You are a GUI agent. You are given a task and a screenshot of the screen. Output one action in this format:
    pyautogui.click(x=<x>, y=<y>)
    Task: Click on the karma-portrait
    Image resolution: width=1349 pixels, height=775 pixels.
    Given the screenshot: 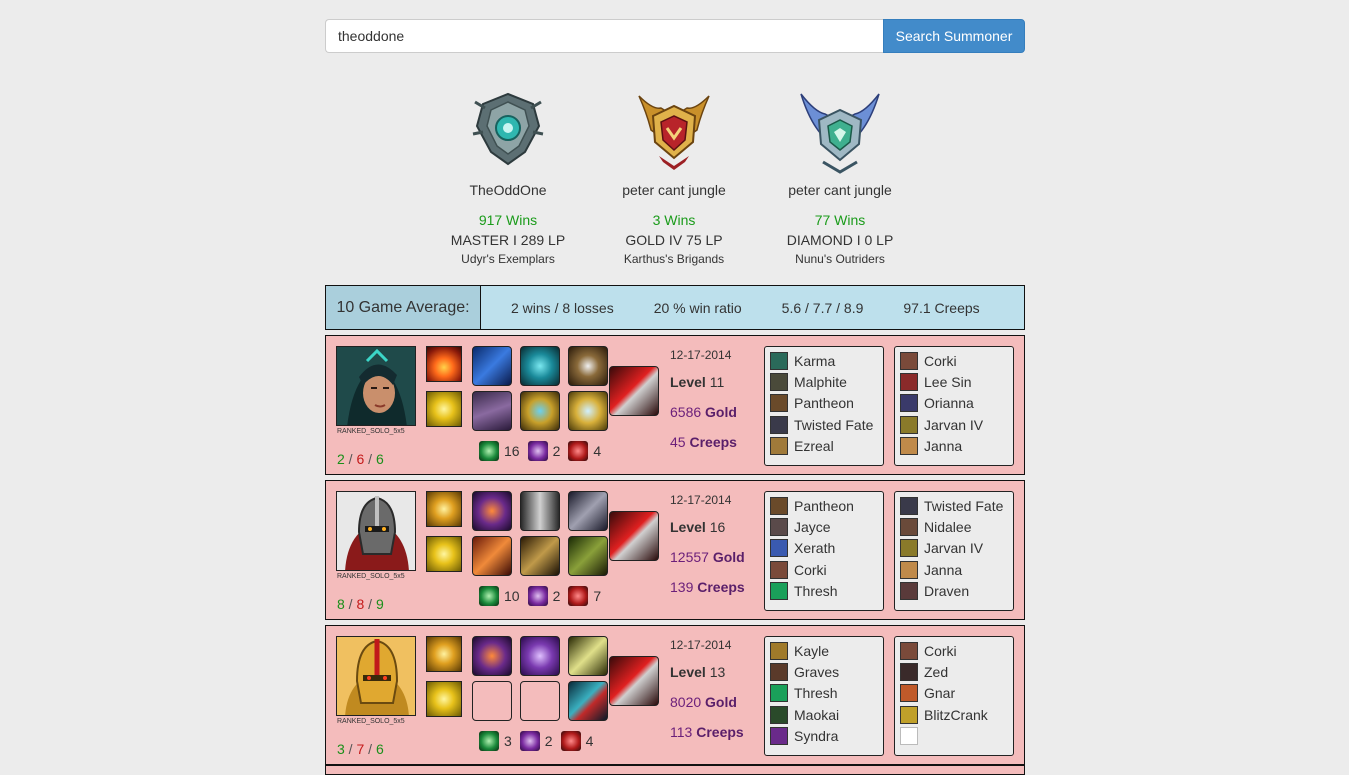 What is the action you would take?
    pyautogui.click(x=376, y=386)
    